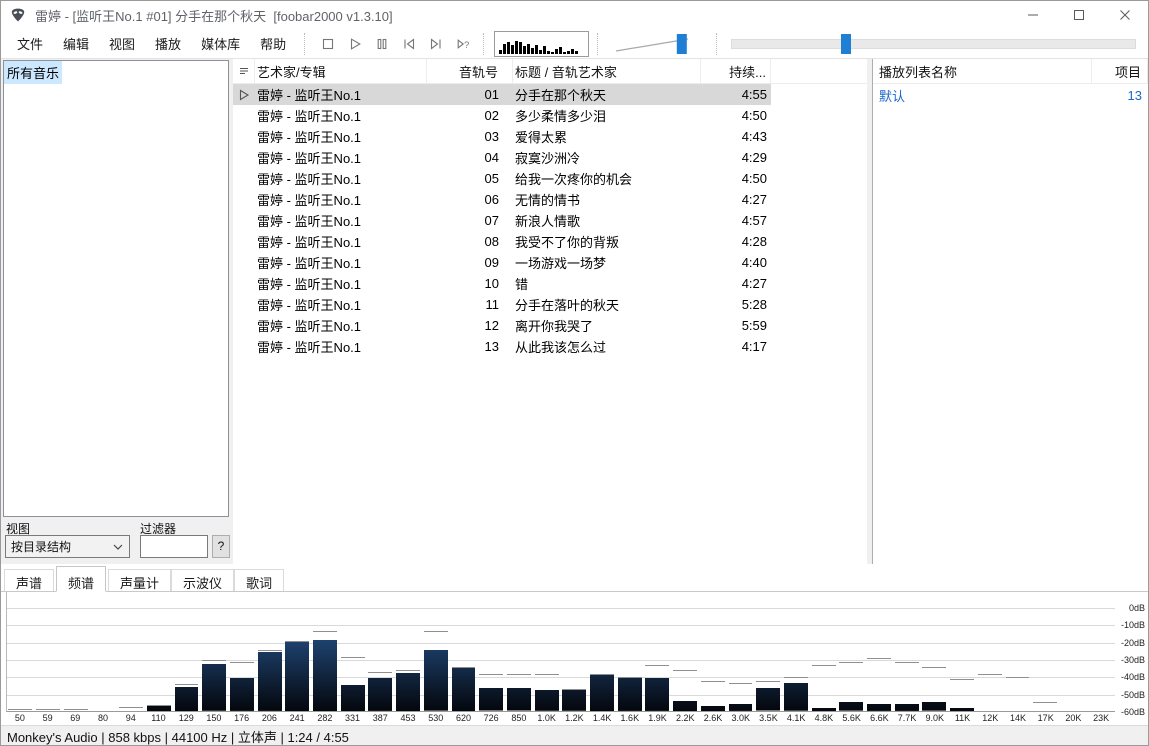  I want to click on playlist-row: 雷婷 - 监听王No.1 03 爱得太累 4:43, so click(502, 136).